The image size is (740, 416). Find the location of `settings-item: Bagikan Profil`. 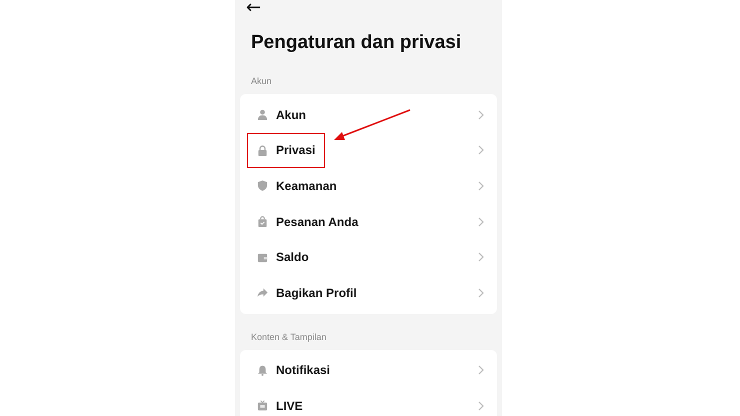

settings-item: Bagikan Profil is located at coordinates (368, 292).